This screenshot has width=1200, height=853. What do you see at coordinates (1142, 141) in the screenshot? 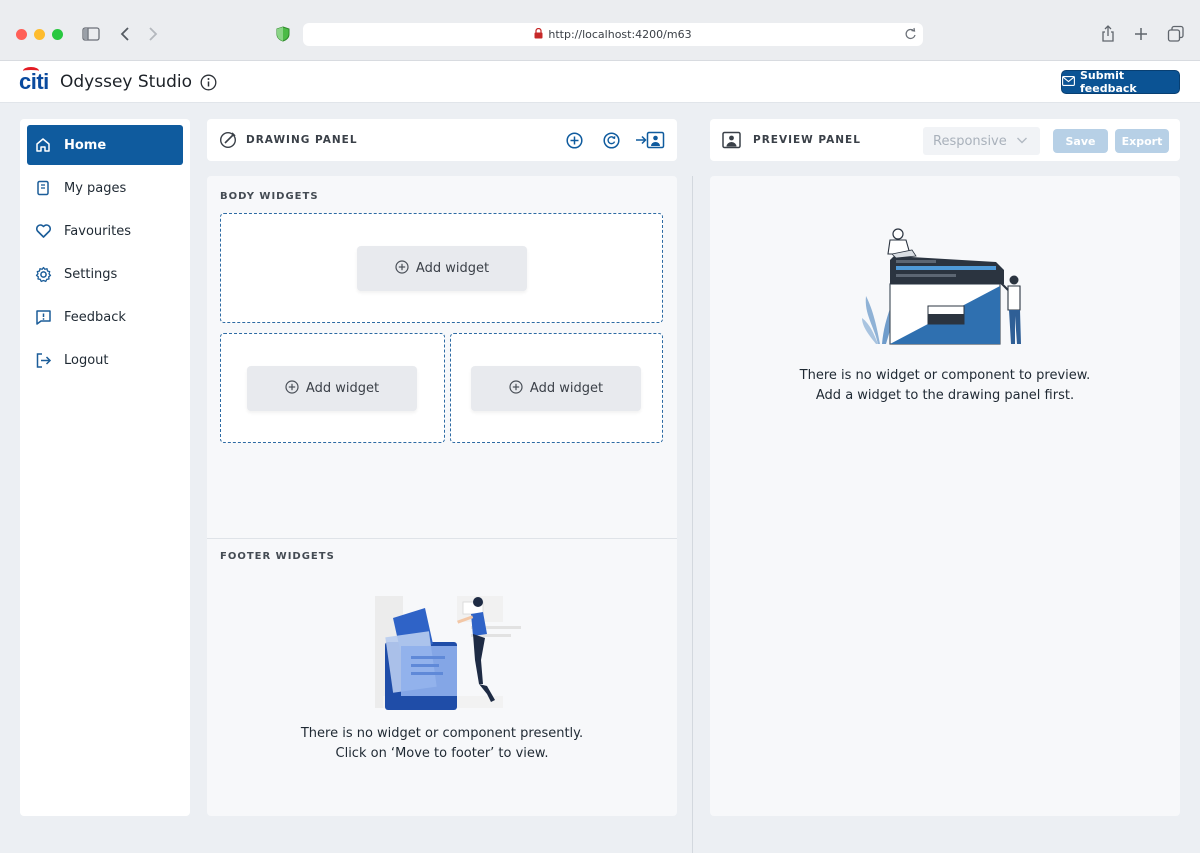
I see `export-button: Export` at bounding box center [1142, 141].